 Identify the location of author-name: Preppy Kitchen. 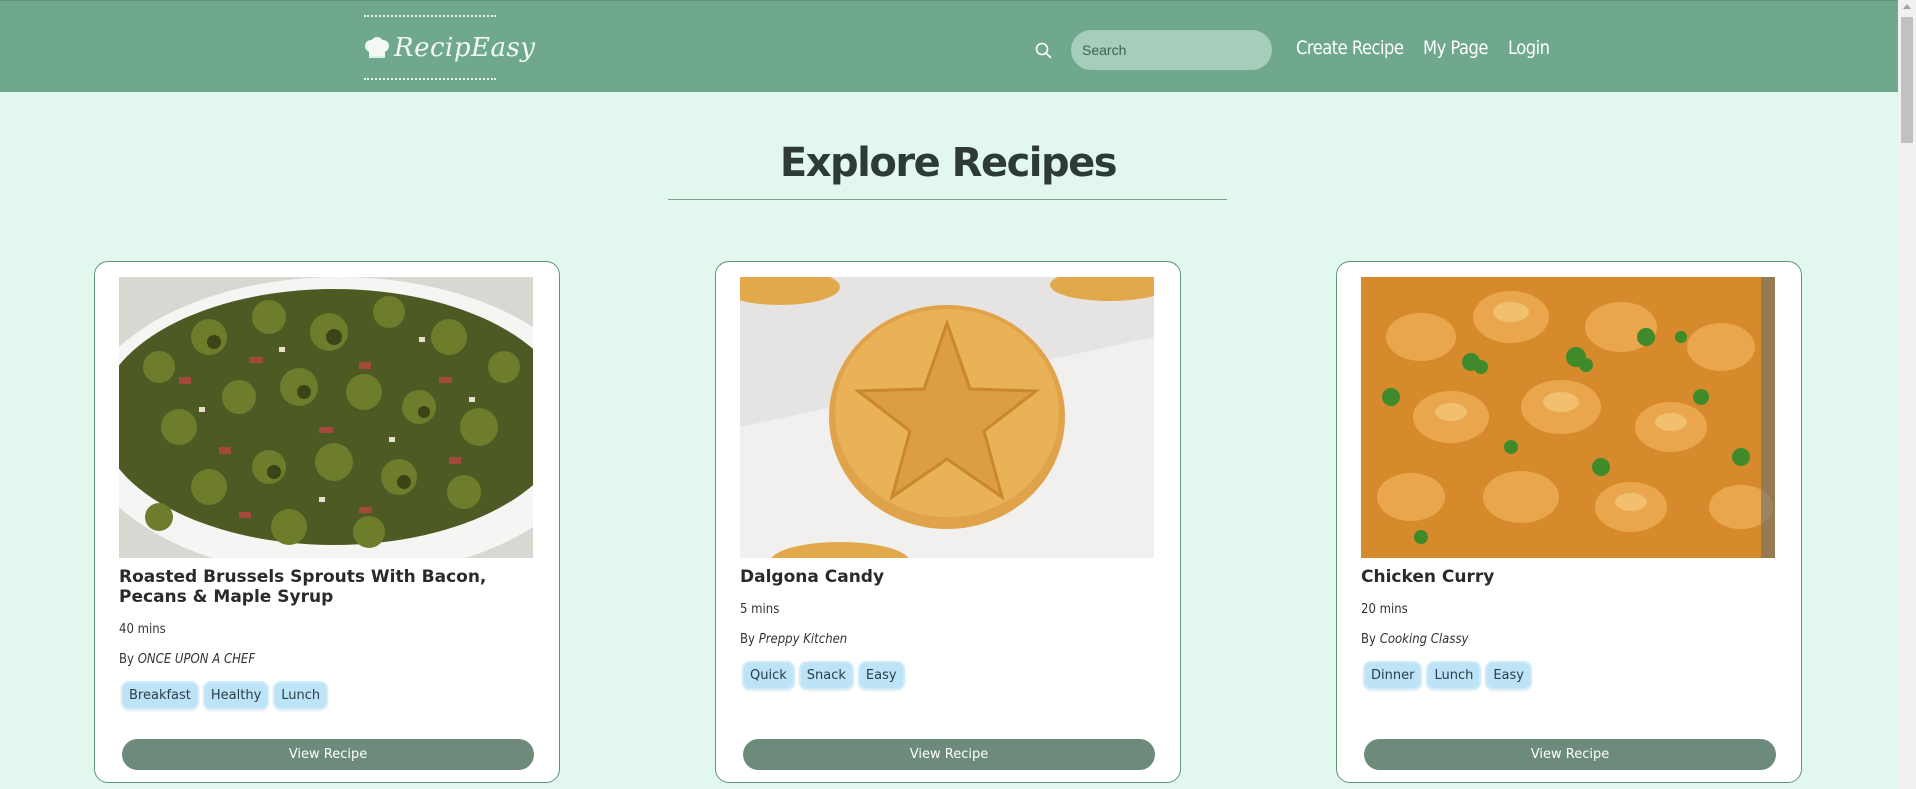
(803, 639).